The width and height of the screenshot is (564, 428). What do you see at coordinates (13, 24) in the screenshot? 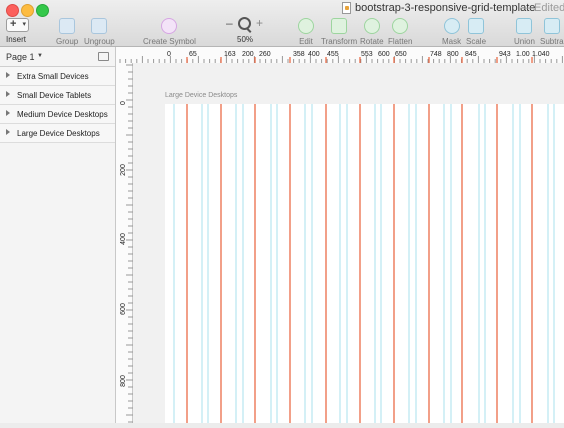
I see `plus-icon: +` at bounding box center [13, 24].